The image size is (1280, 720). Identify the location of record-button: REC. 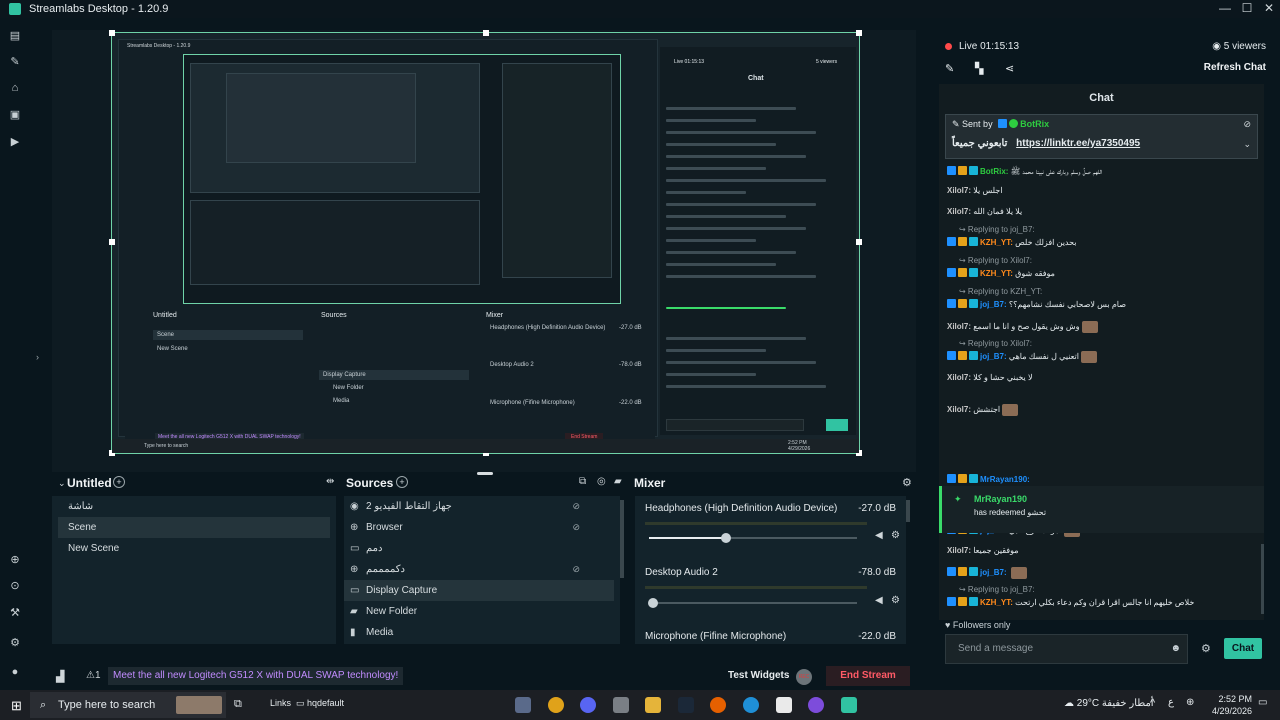
(804, 677).